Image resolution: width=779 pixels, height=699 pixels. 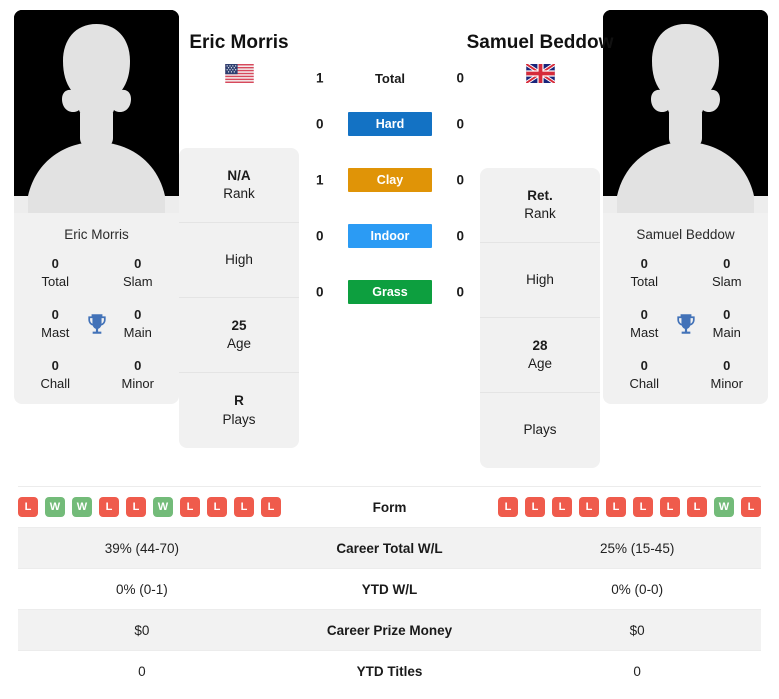 I want to click on title-stat-slam: 0 Slam, so click(x=727, y=272).